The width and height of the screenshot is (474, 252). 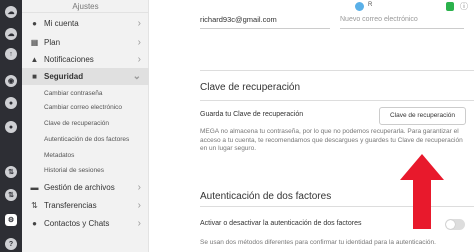 I want to click on lock-icon: ■, so click(x=34, y=76).